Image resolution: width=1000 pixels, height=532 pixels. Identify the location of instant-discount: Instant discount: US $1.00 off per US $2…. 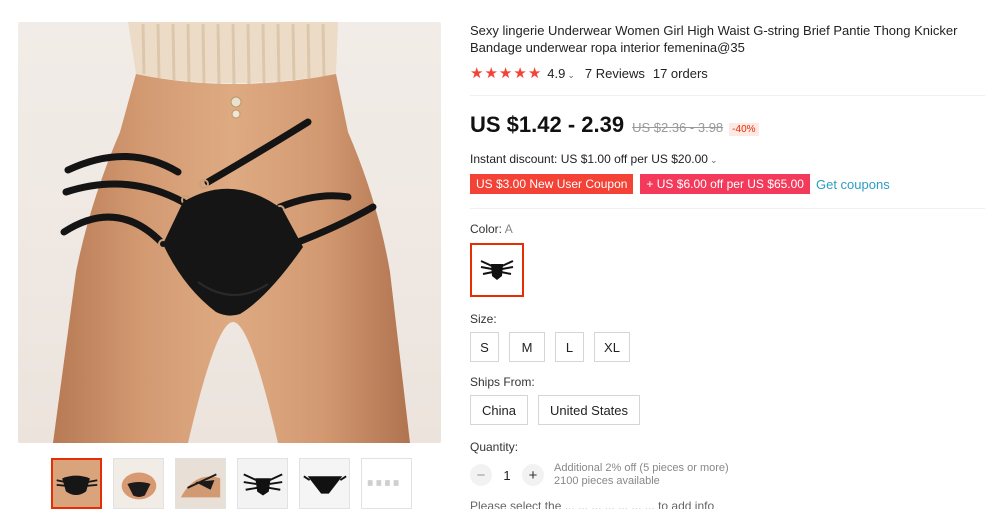
(730, 159).